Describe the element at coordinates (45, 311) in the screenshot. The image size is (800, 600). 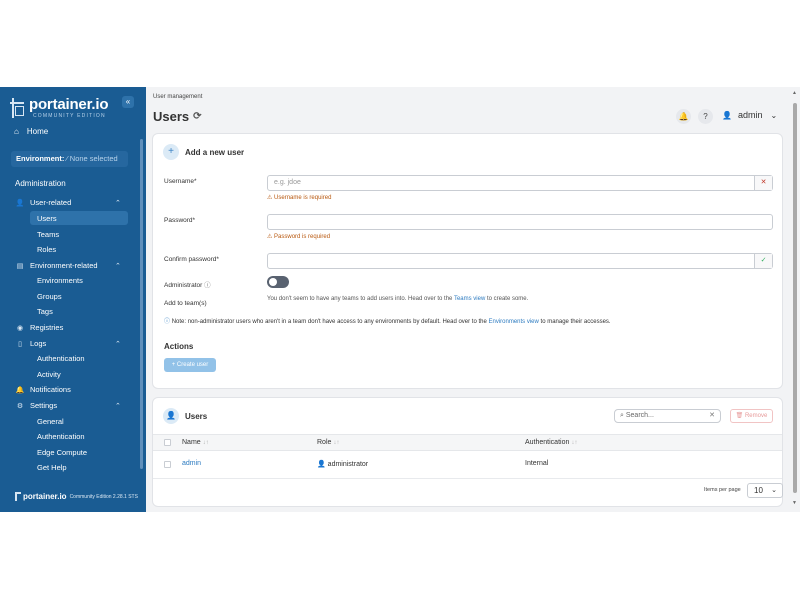
I see `sidebar-item-tags: Tags` at that location.